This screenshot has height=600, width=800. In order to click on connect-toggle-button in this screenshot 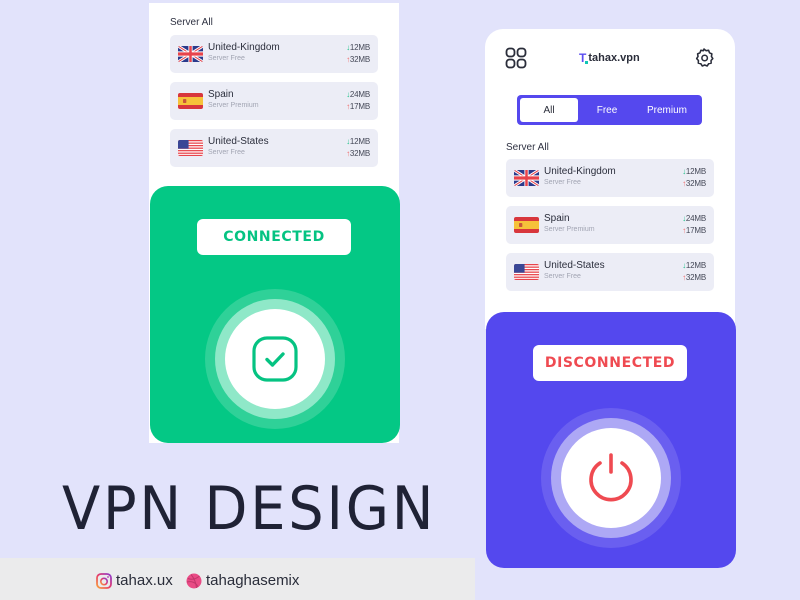, I will do `click(275, 359)`.